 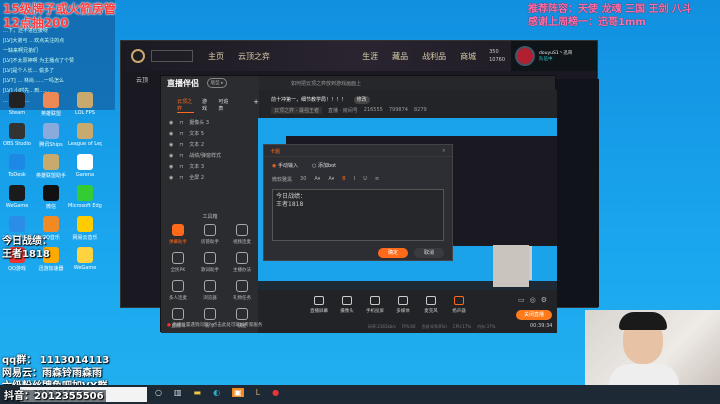 I want to click on notice-link: 如何把云顶之弈放到游戏画面上, so click(x=326, y=83).